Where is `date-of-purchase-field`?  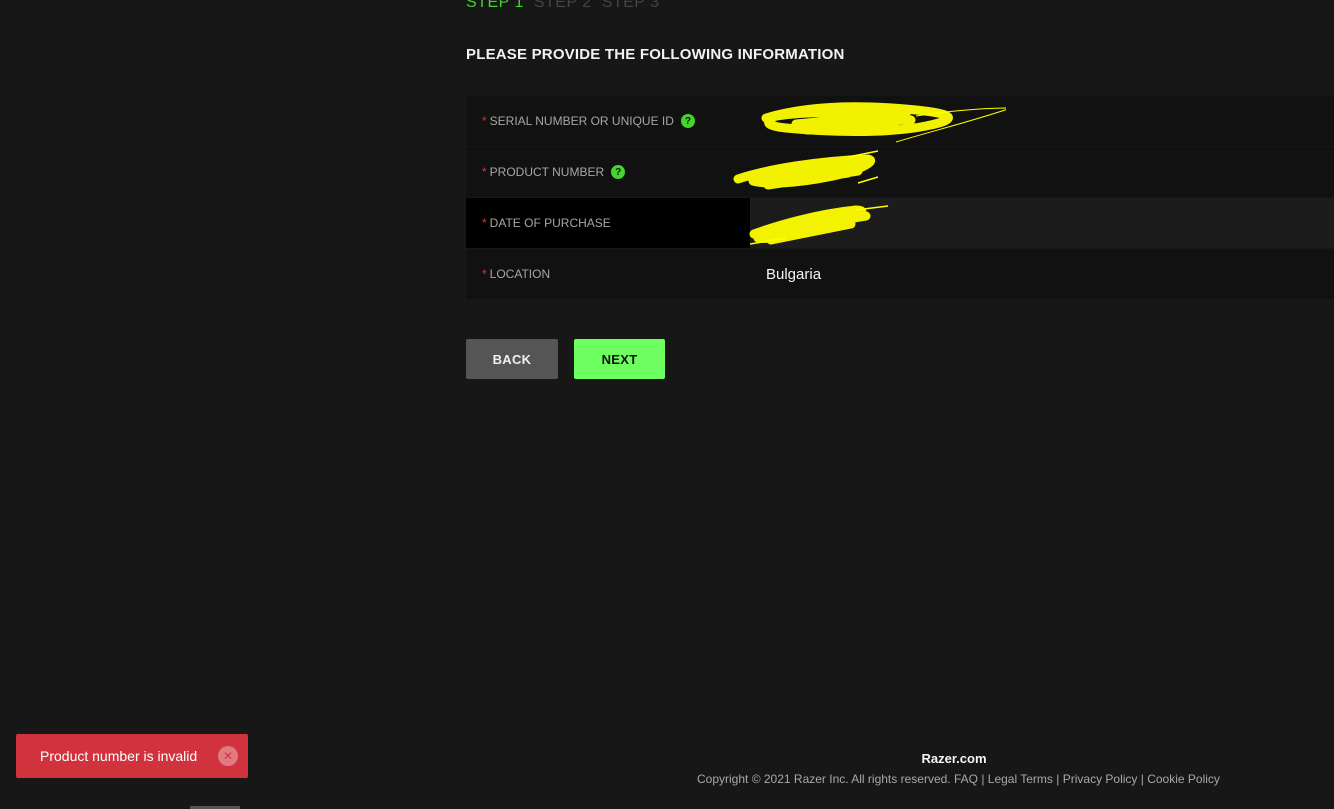
date-of-purchase-field is located at coordinates (1041, 223).